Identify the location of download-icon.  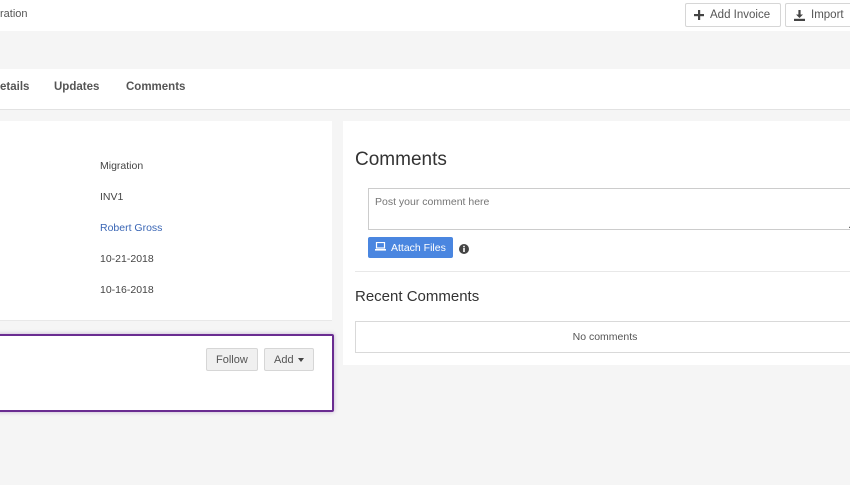
(799, 15).